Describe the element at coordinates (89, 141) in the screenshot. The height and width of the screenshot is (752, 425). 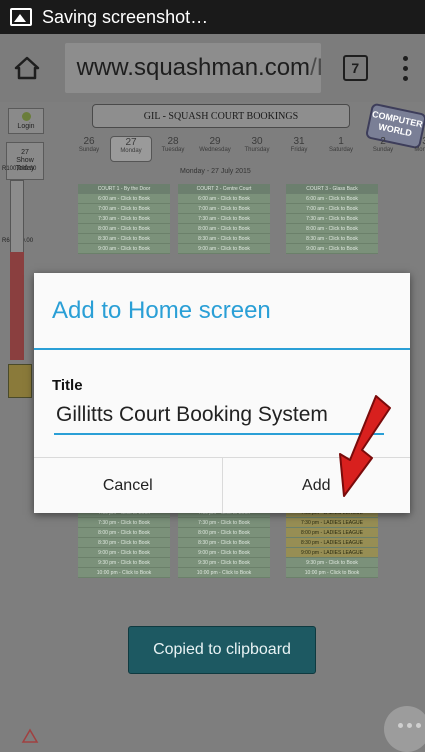
I see `day-number: 26` at that location.